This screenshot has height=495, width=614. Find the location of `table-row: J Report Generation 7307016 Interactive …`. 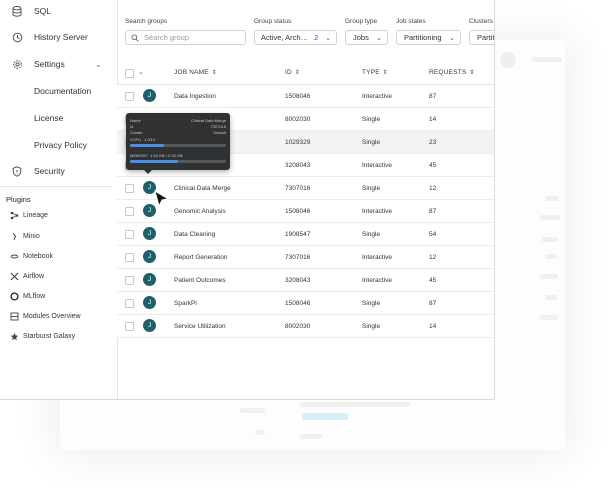

table-row: J Report Generation 7307016 Interactive … is located at coordinates (305, 257).